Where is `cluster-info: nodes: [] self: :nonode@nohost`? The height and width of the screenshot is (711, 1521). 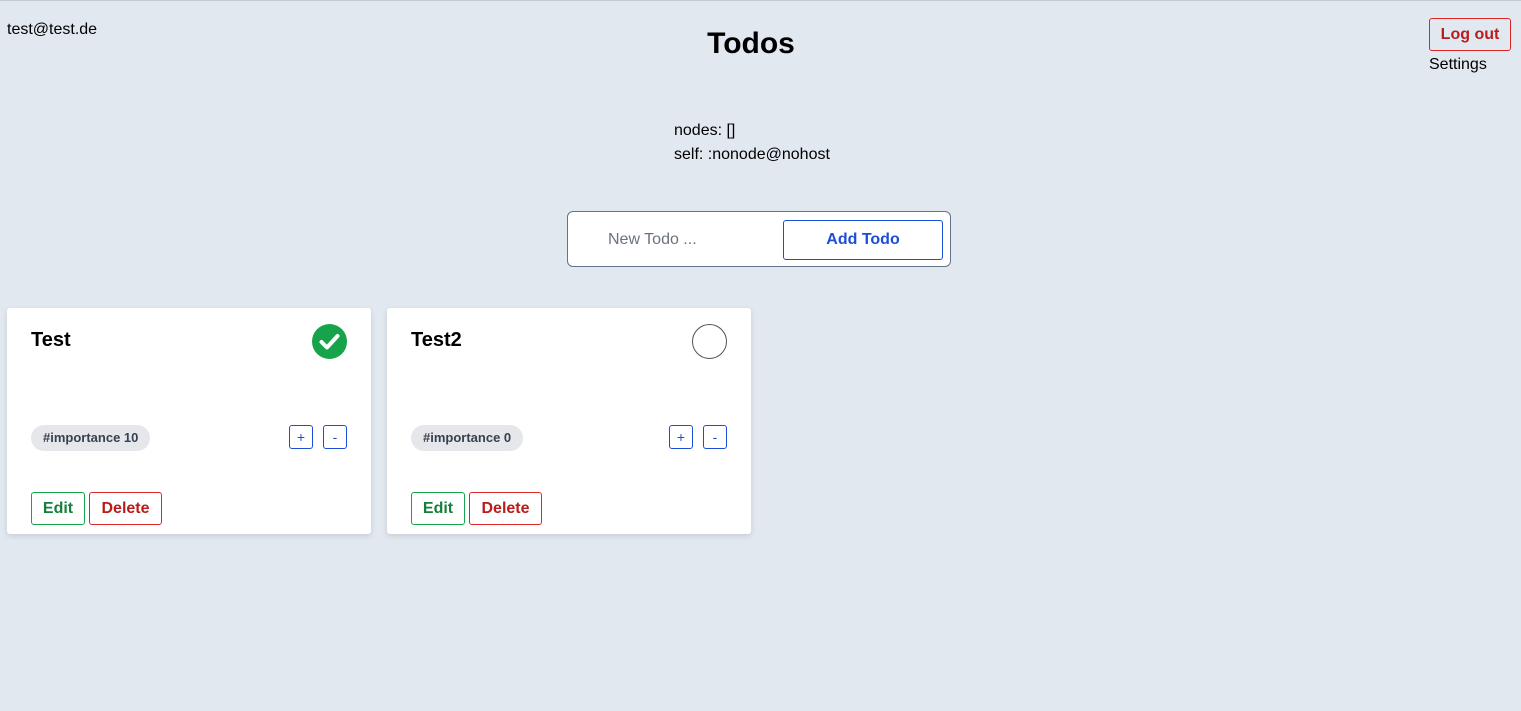
cluster-info: nodes: [] self: :nonode@nohost is located at coordinates (752, 143).